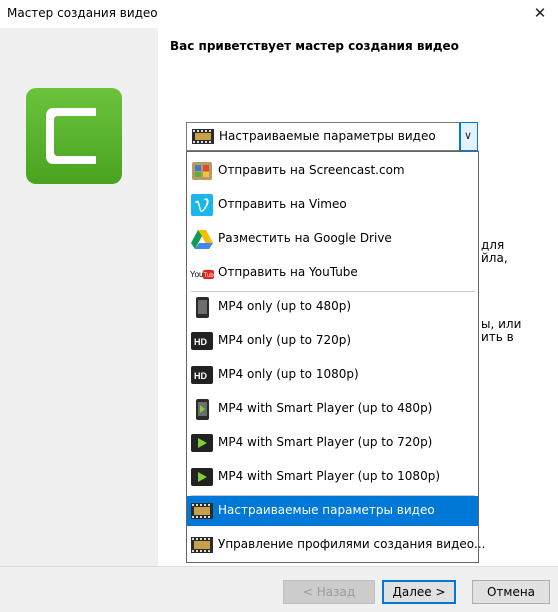 The image size is (558, 612). Describe the element at coordinates (305, 238) in the screenshot. I see `list-item-label: Разместить на Google Drive` at that location.